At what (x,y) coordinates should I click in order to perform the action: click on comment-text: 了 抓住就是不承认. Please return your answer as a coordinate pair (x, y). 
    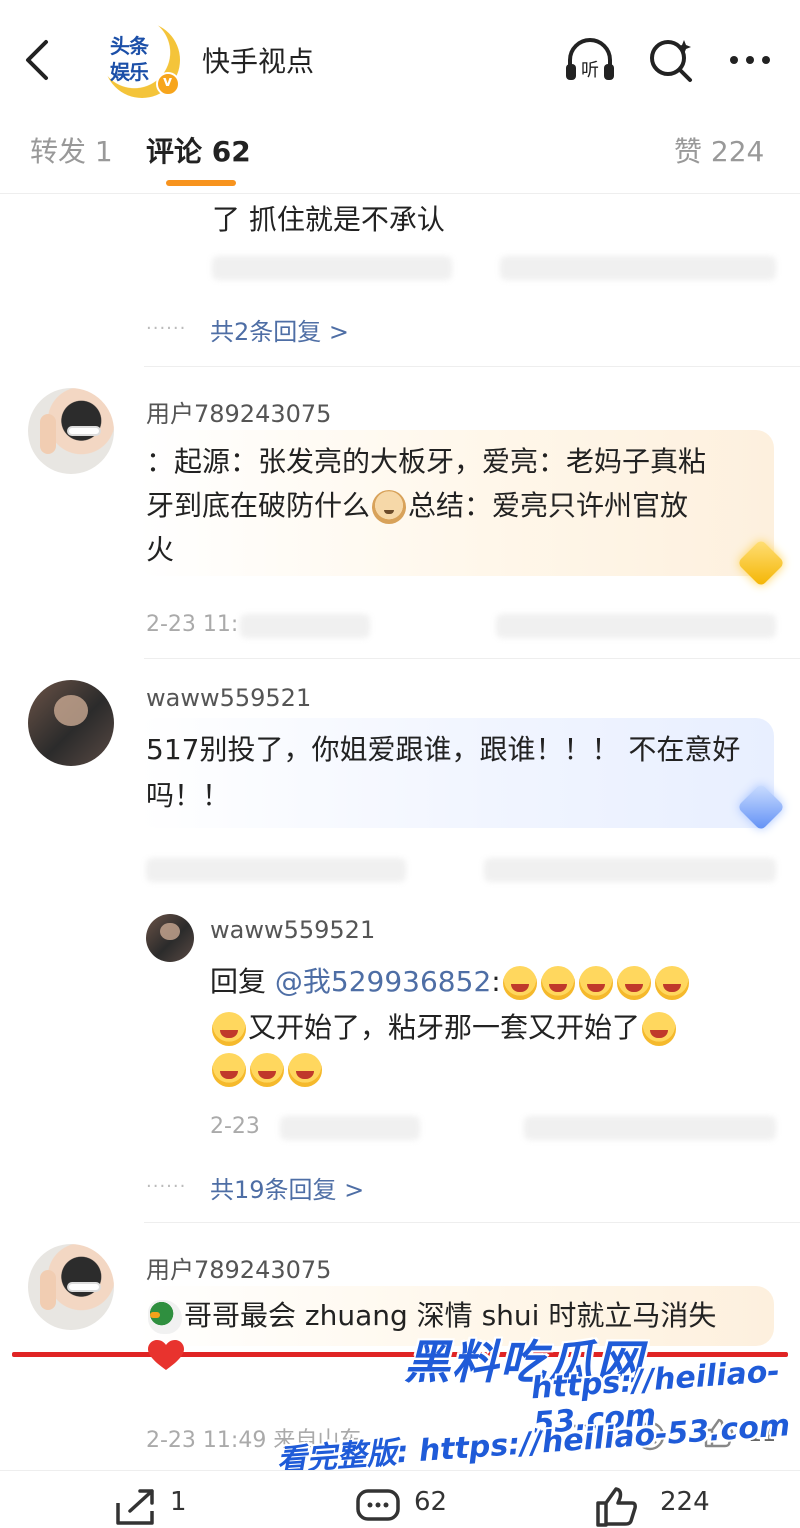
    Looking at the image, I should click on (328, 219).